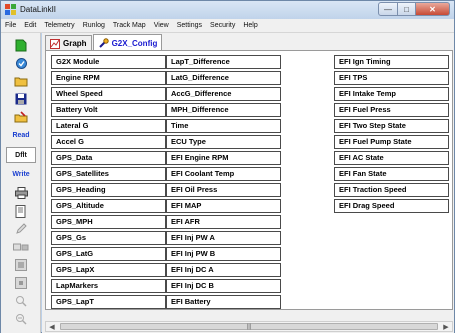 This screenshot has width=455, height=333. What do you see at coordinates (10, 9) in the screenshot?
I see `app-icon` at bounding box center [10, 9].